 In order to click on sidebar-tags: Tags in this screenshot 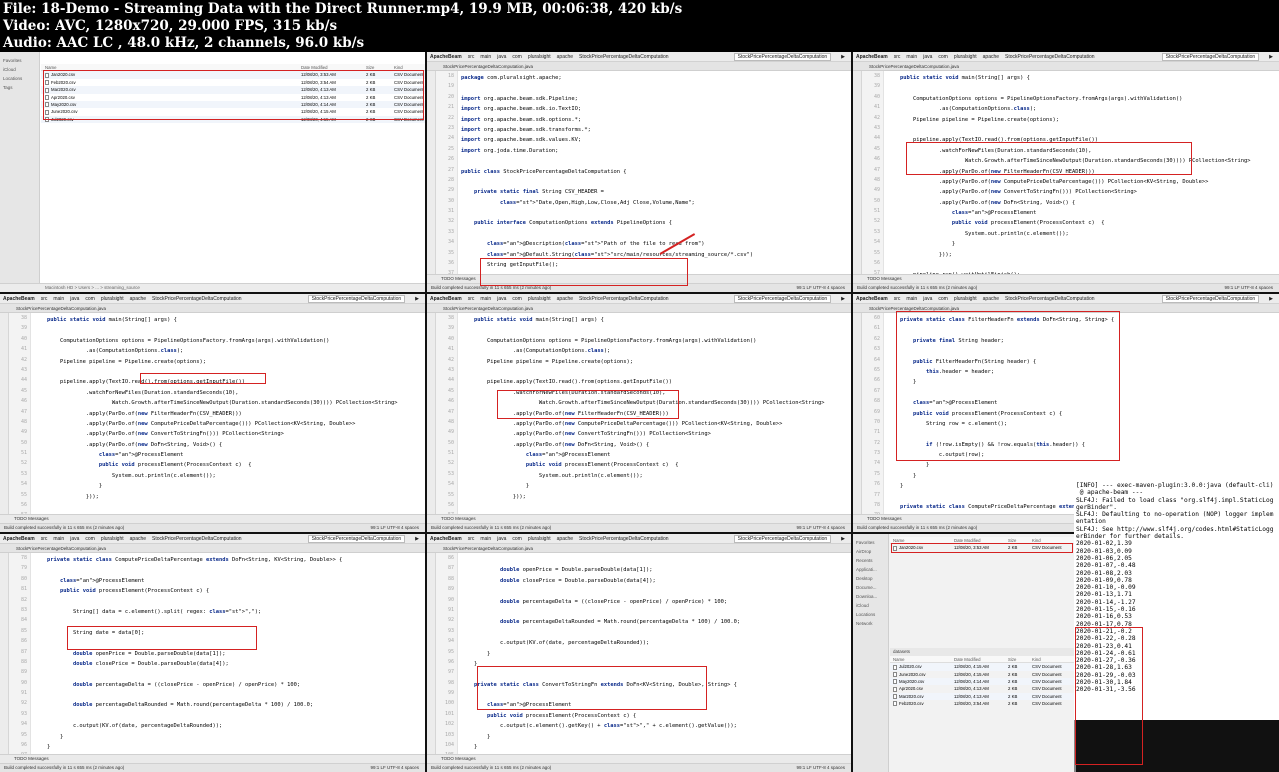, I will do `click(19, 87)`.